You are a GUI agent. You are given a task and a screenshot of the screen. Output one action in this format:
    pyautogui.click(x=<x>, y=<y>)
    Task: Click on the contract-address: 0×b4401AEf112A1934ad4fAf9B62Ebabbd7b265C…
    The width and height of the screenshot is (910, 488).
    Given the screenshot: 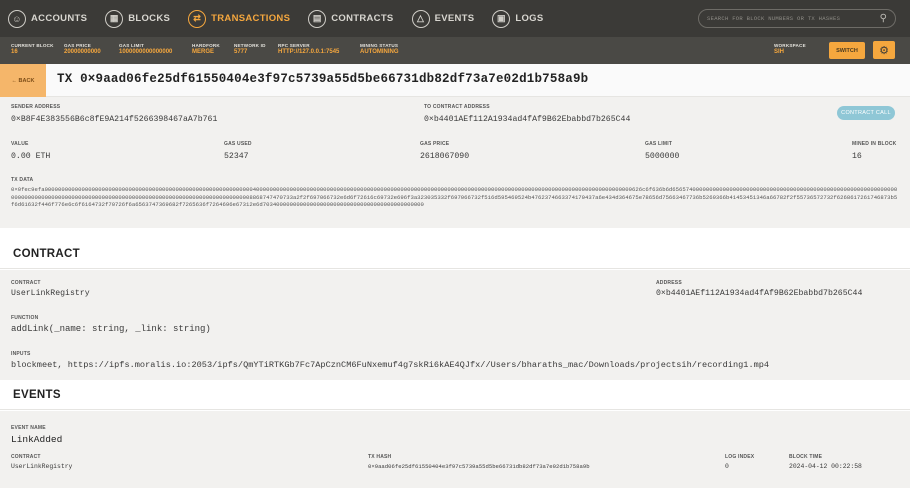 What is the action you would take?
    pyautogui.click(x=759, y=293)
    